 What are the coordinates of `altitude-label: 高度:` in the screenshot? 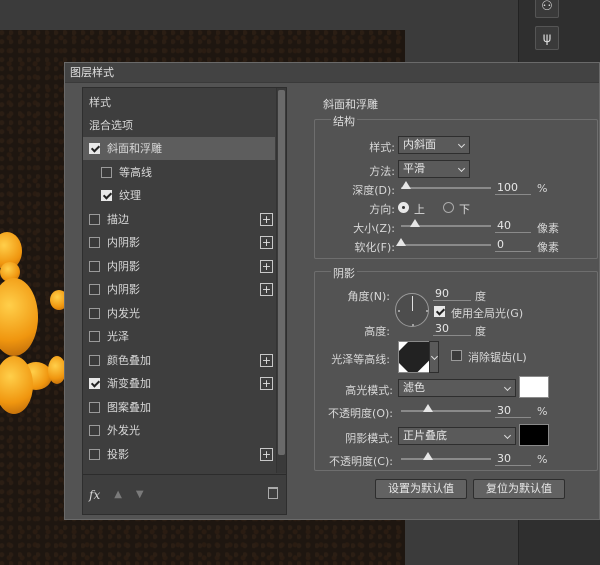 It's located at (377, 331).